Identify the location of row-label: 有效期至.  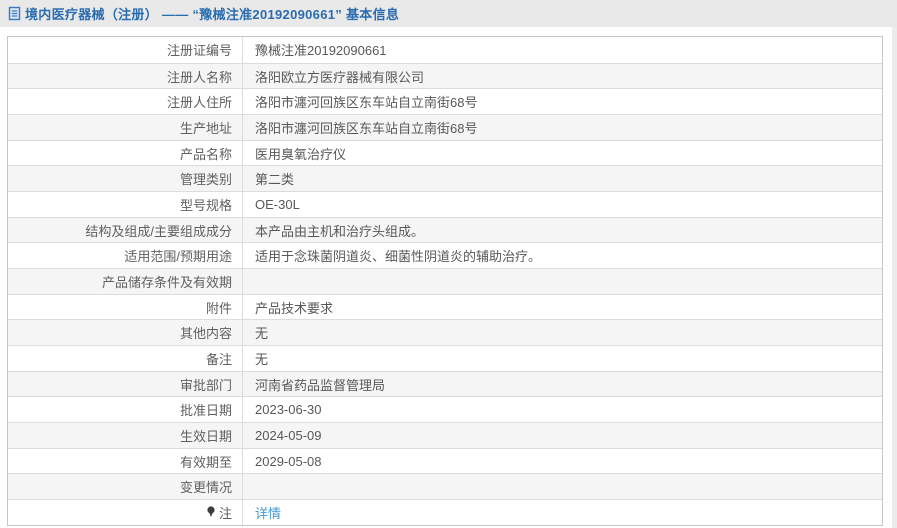
(125, 461).